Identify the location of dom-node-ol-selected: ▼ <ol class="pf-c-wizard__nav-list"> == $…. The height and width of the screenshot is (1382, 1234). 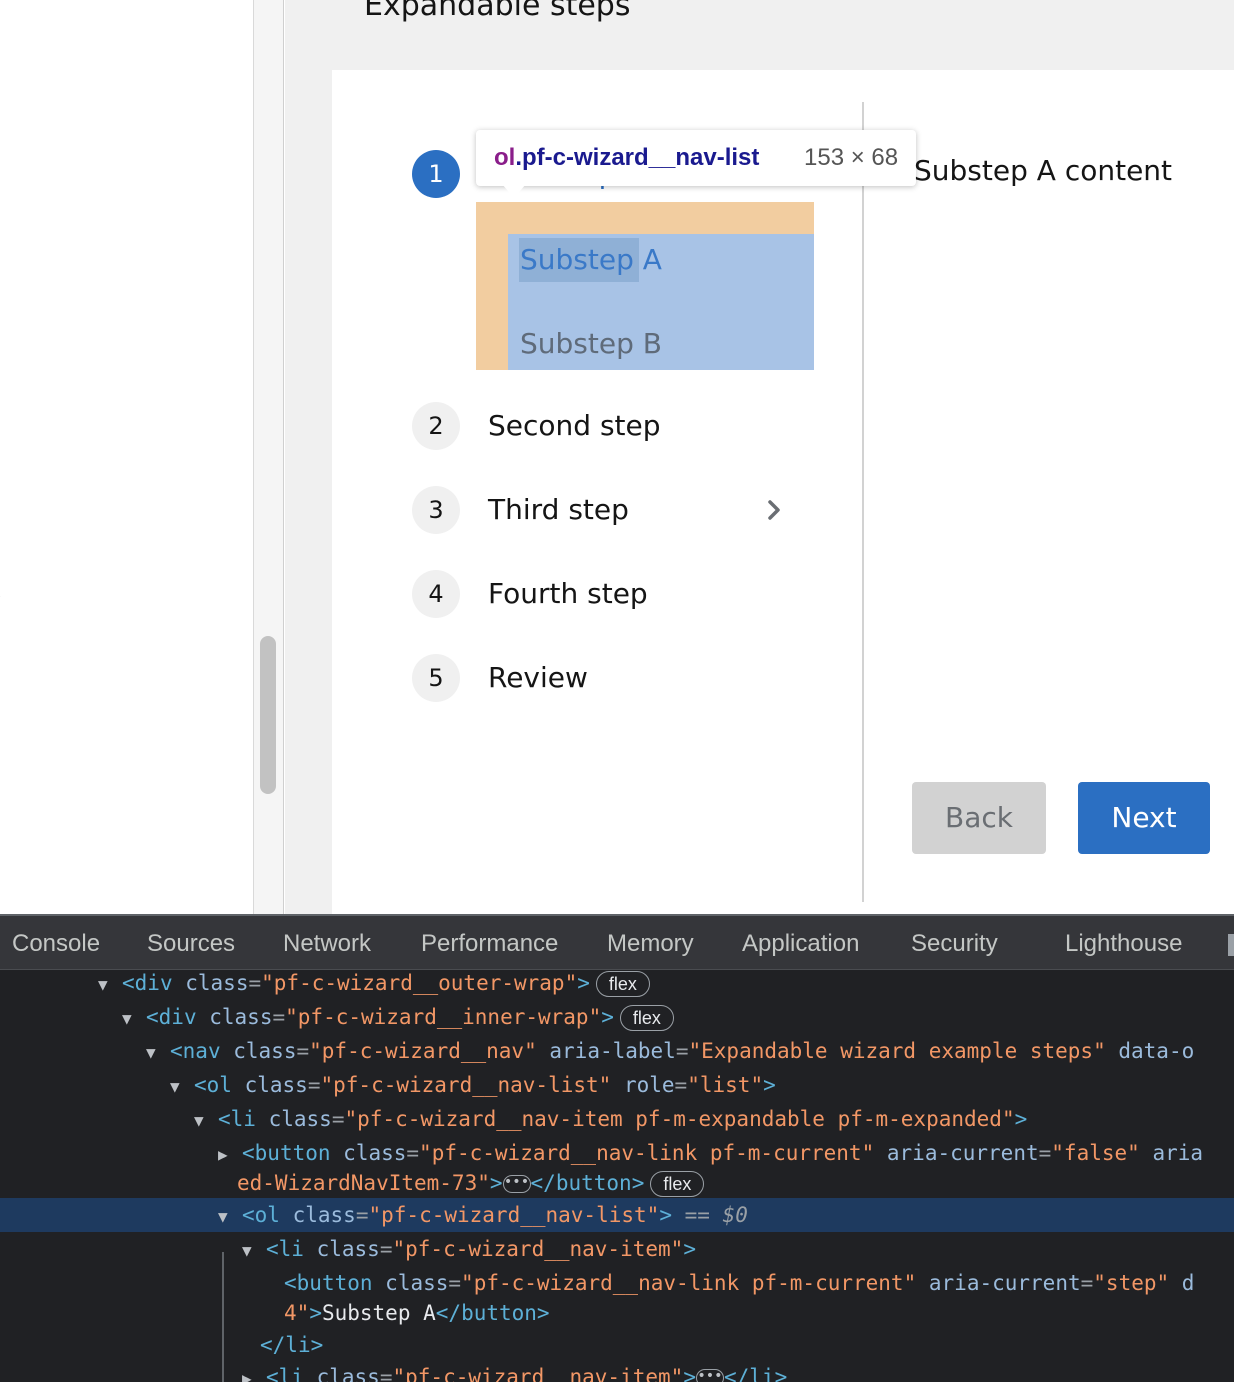
(617, 1215).